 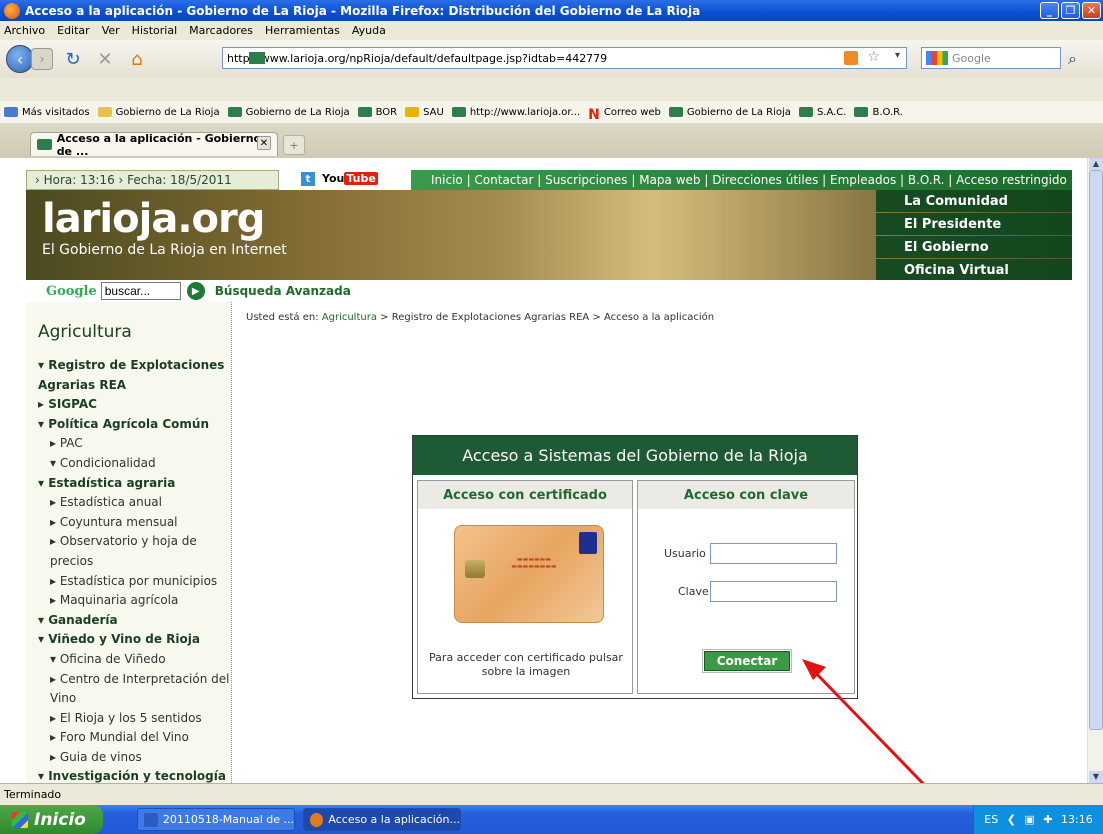 I want to click on search-go-icon: ▶, so click(x=195, y=291).